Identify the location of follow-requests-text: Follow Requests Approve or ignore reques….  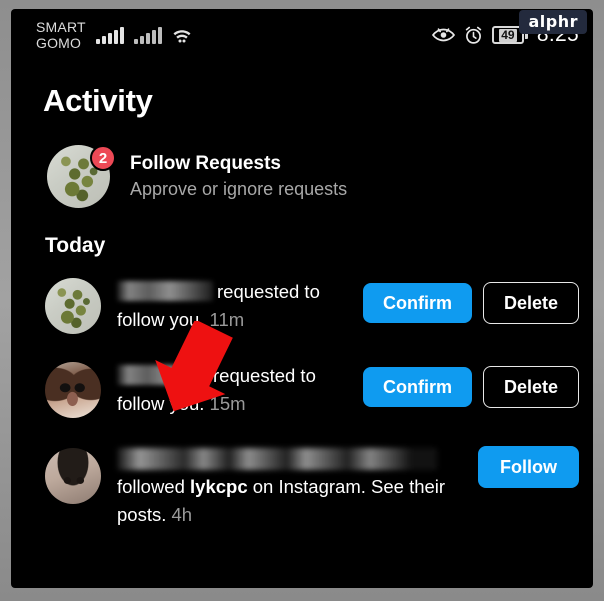
(238, 176).